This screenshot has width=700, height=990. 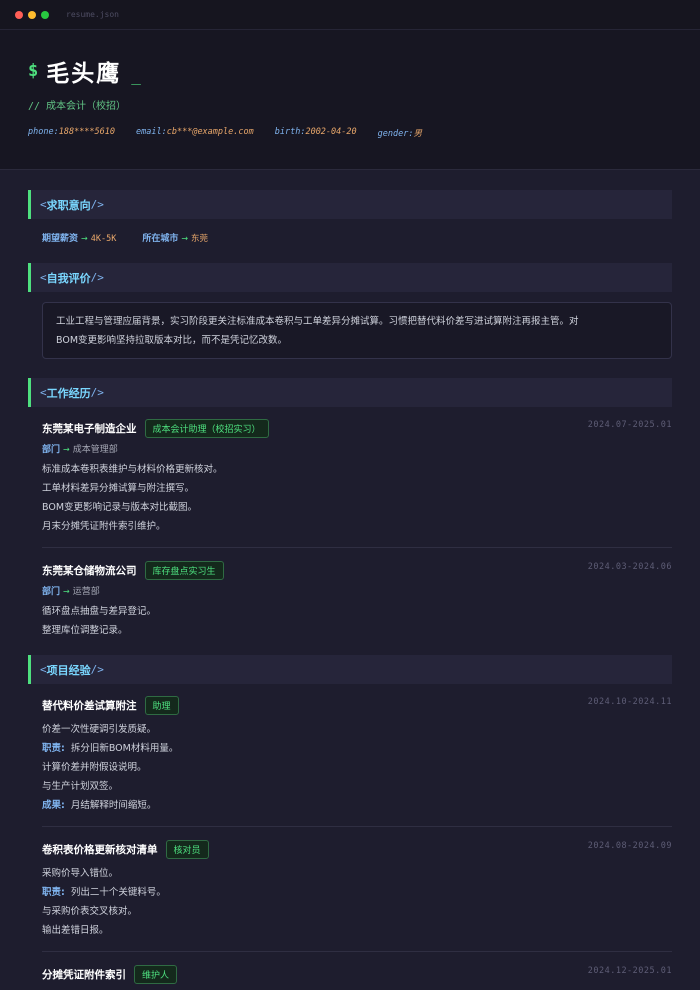 I want to click on list-item: 工单材料差异分摊试算与附注撰写。, so click(x=118, y=488).